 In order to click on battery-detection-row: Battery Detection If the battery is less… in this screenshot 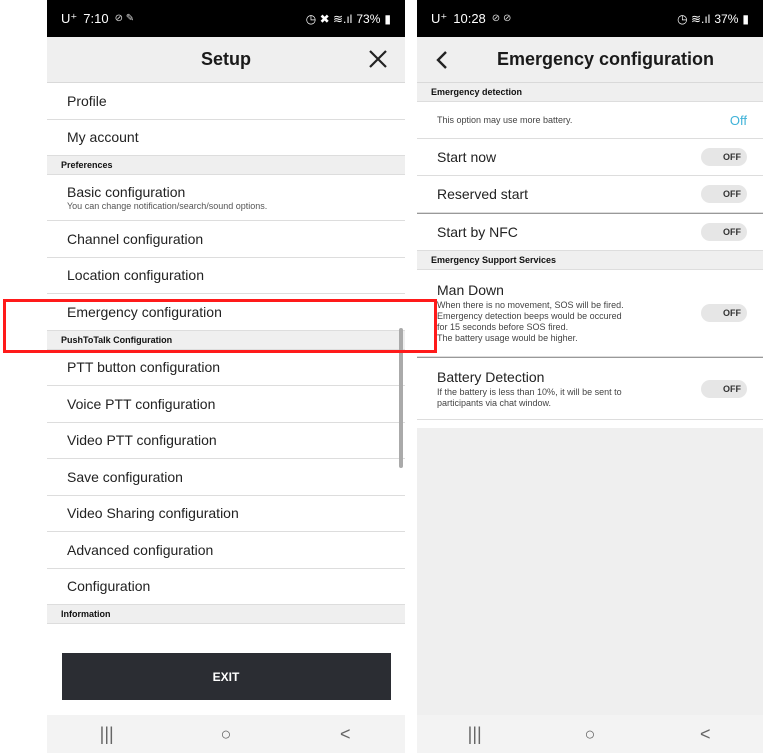, I will do `click(590, 389)`.